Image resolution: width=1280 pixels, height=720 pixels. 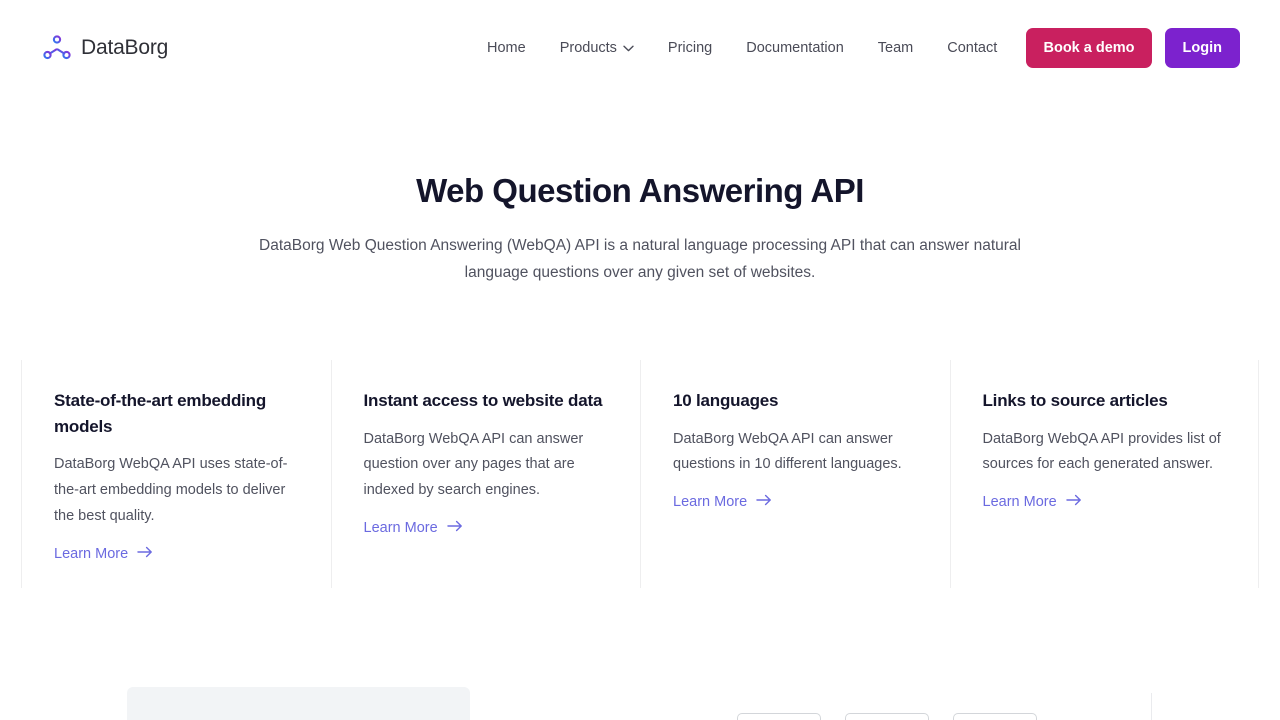 I want to click on header-actions: Book a demo Login, so click(x=1133, y=48).